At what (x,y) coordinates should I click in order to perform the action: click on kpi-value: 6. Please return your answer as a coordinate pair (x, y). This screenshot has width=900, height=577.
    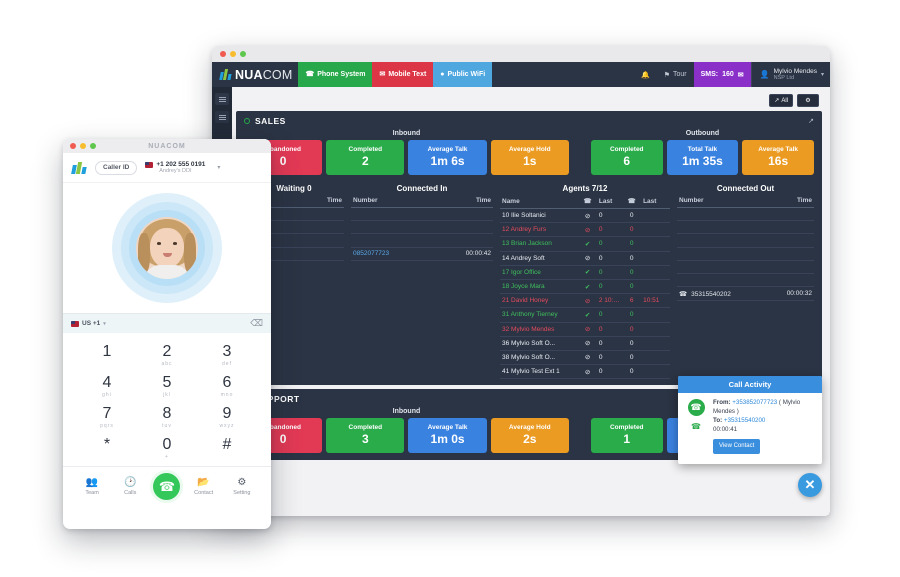
    Looking at the image, I should click on (627, 161).